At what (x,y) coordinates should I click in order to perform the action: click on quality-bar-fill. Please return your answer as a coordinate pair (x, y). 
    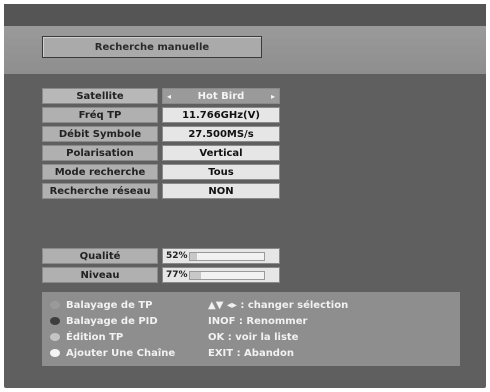
    Looking at the image, I should click on (194, 256).